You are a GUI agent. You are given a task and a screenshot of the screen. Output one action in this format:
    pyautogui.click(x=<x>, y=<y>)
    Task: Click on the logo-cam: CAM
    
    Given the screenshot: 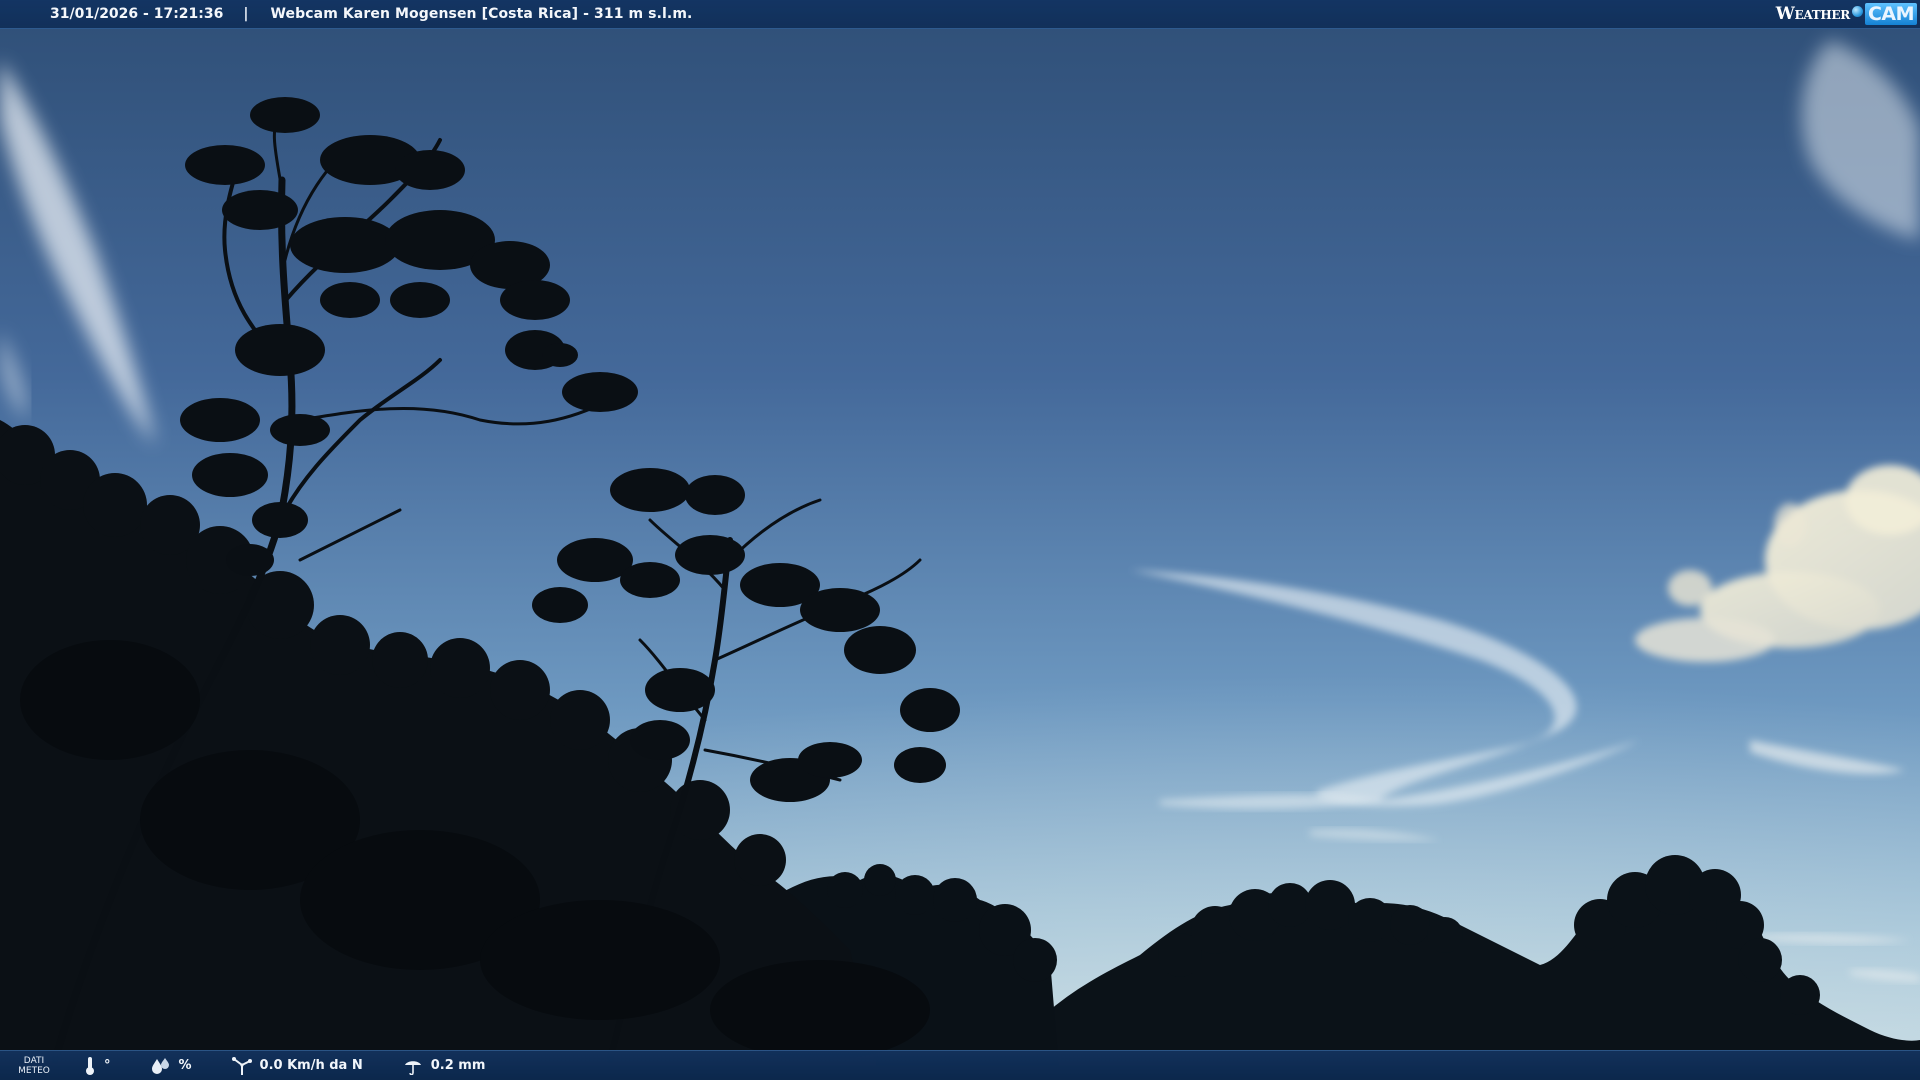 What is the action you would take?
    pyautogui.click(x=1890, y=14)
    